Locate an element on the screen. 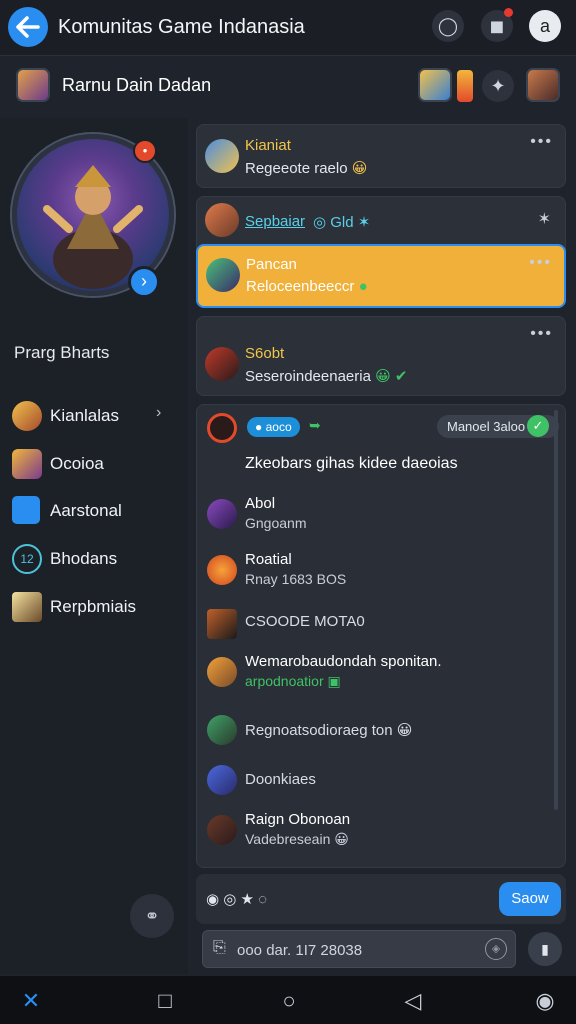  card-author: S6obt is located at coordinates (265, 353).